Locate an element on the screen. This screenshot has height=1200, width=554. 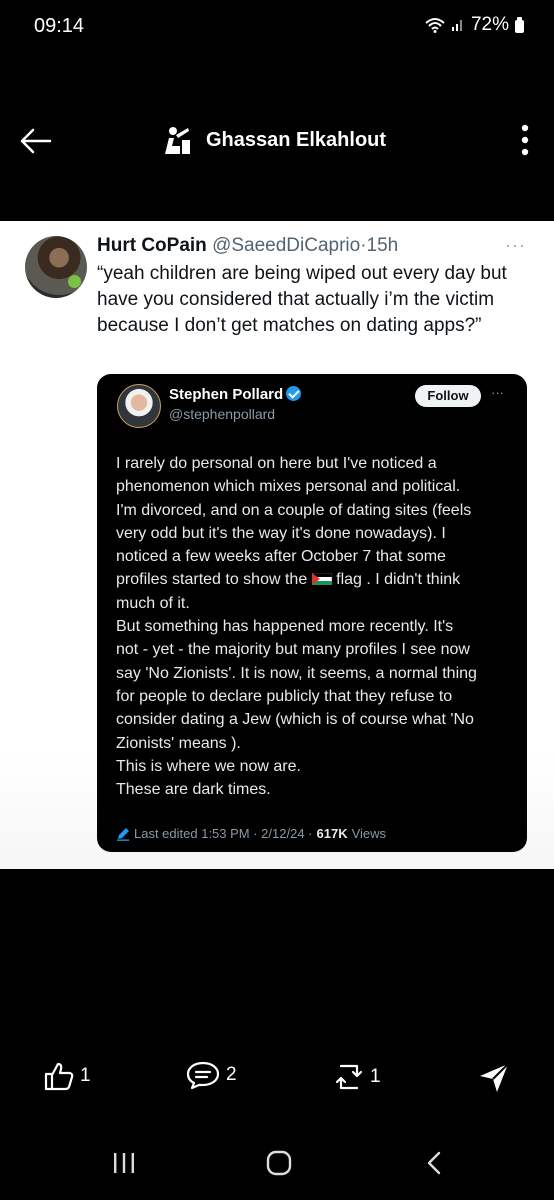
battery-percent: 72% is located at coordinates (489, 24).